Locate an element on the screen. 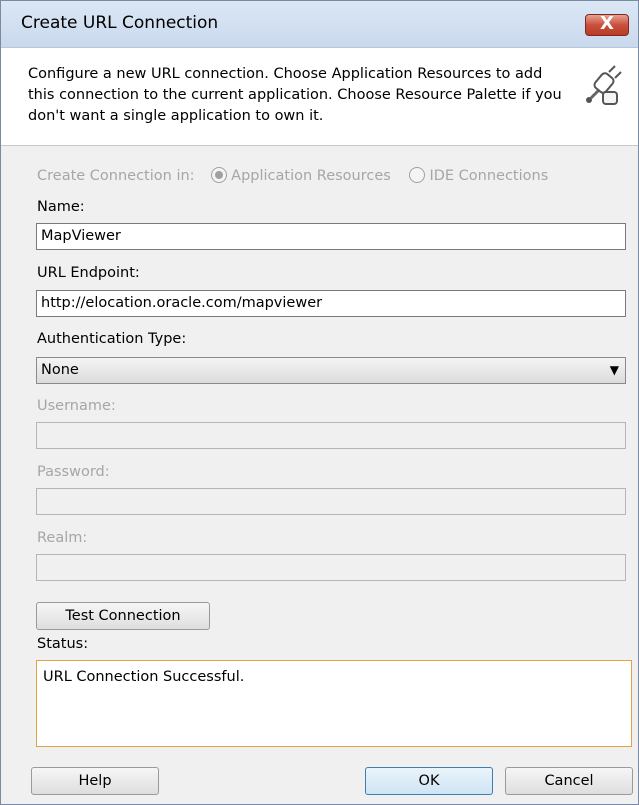  radio-ide-connections-label: IDE Connections is located at coordinates (489, 176).